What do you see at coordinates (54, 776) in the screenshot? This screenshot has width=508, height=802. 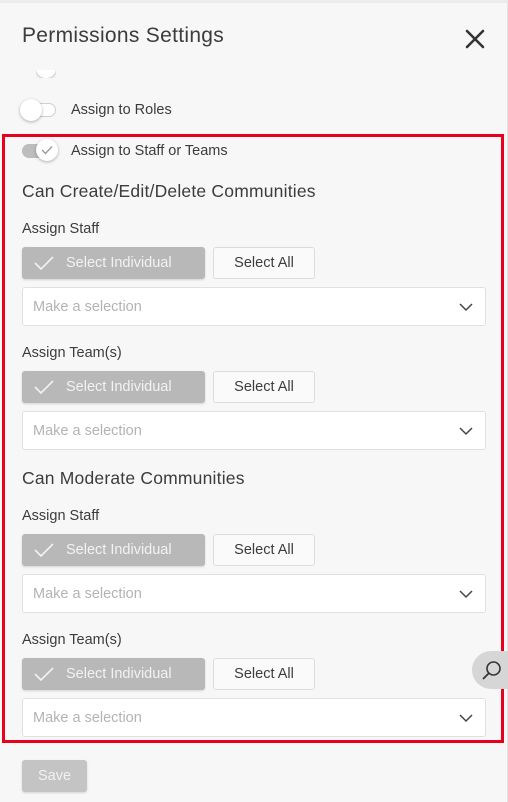 I see `save-button: Save` at bounding box center [54, 776].